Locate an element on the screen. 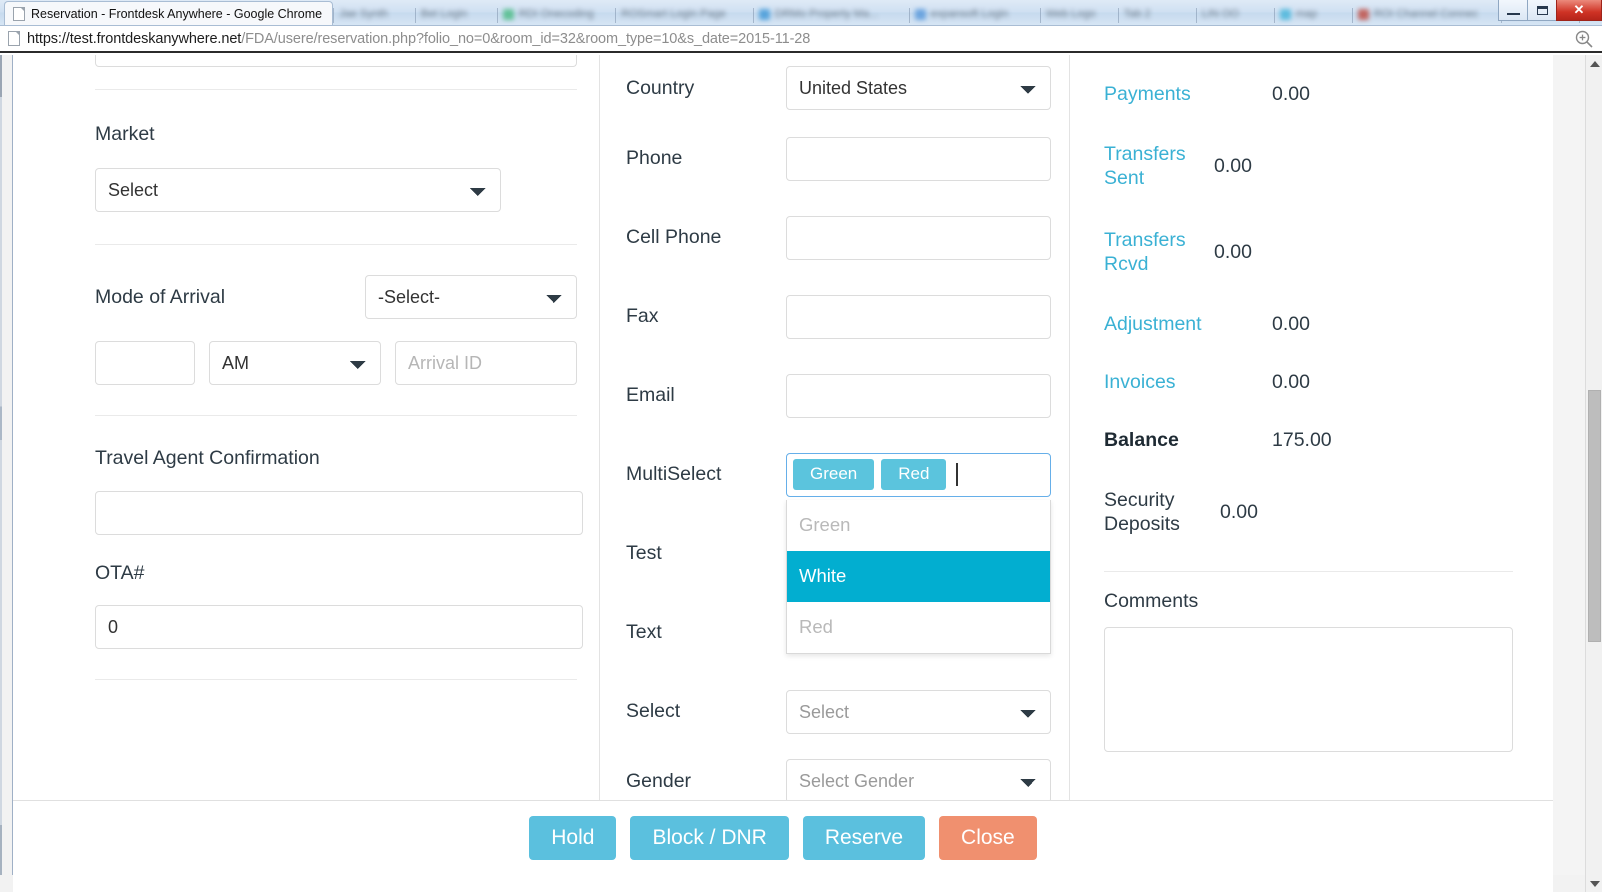 The height and width of the screenshot is (892, 1602). gender-select: Select Gender is located at coordinates (918, 779).